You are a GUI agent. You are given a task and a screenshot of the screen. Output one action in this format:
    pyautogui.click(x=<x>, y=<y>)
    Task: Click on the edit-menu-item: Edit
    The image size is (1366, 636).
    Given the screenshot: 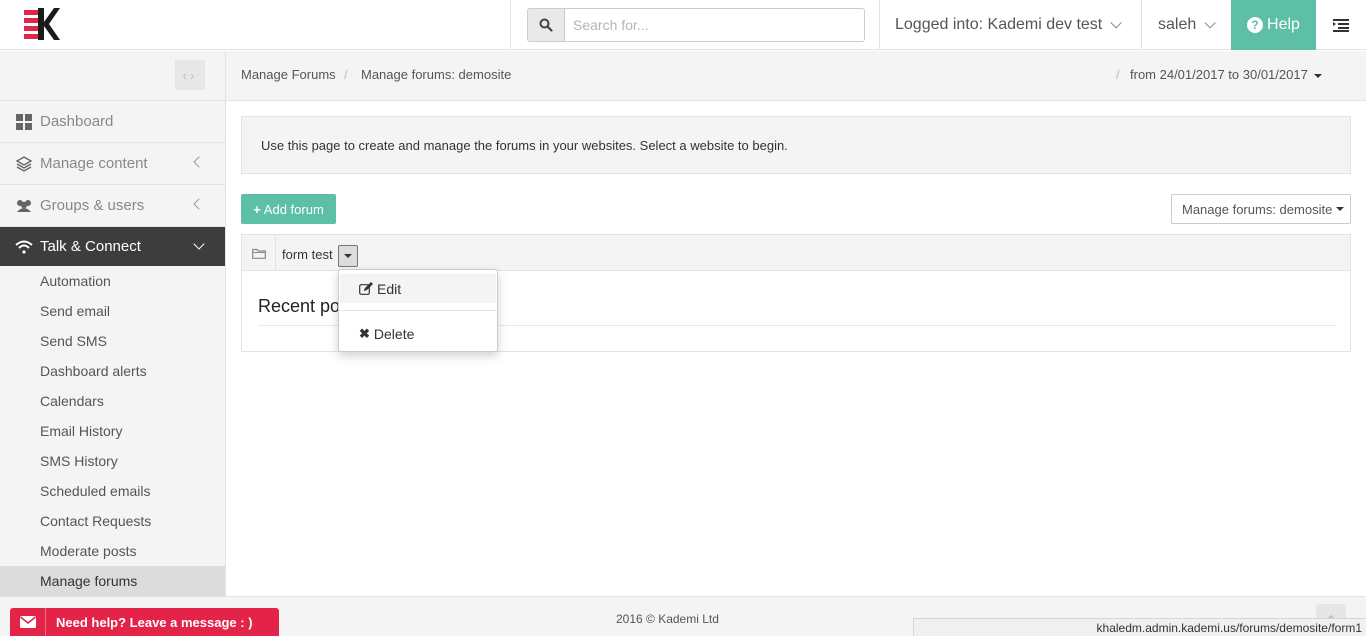 What is the action you would take?
    pyautogui.click(x=418, y=288)
    